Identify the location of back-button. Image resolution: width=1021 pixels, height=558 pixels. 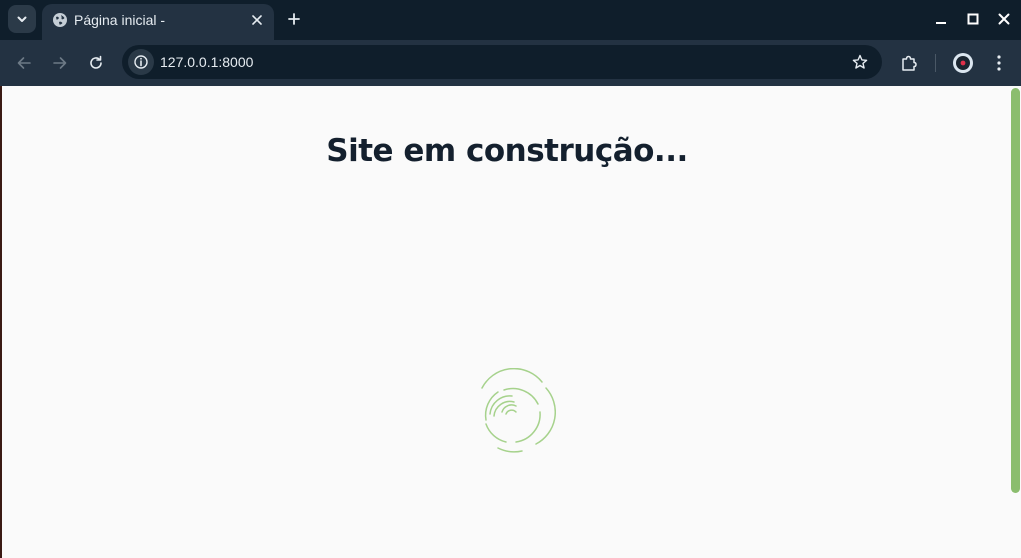
(24, 63).